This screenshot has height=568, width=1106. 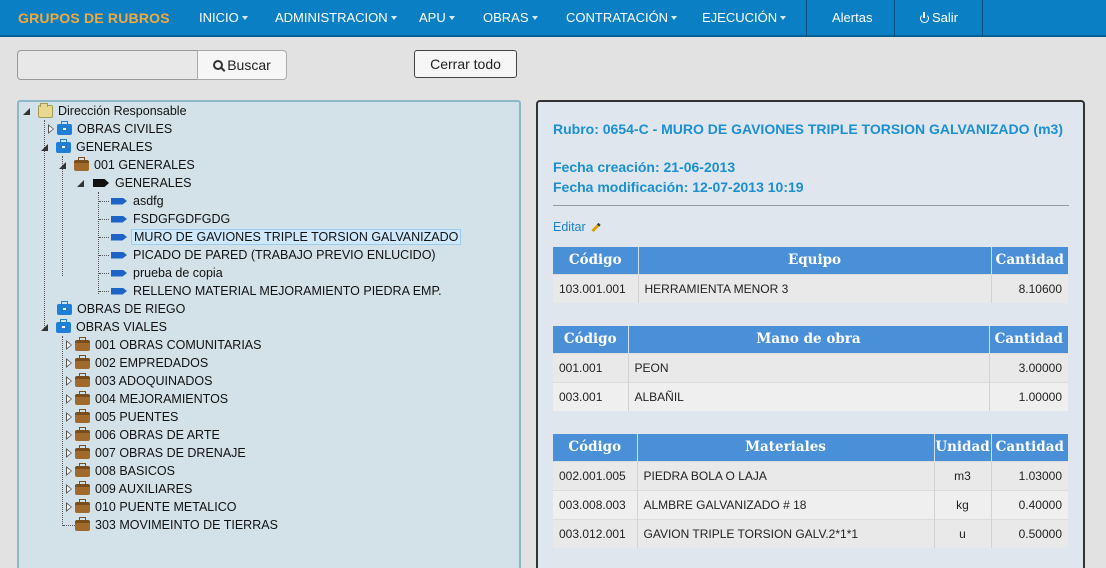 What do you see at coordinates (786, 504) in the screenshot?
I see `table-cell: ALMBRE GALVANIZADO # 18` at bounding box center [786, 504].